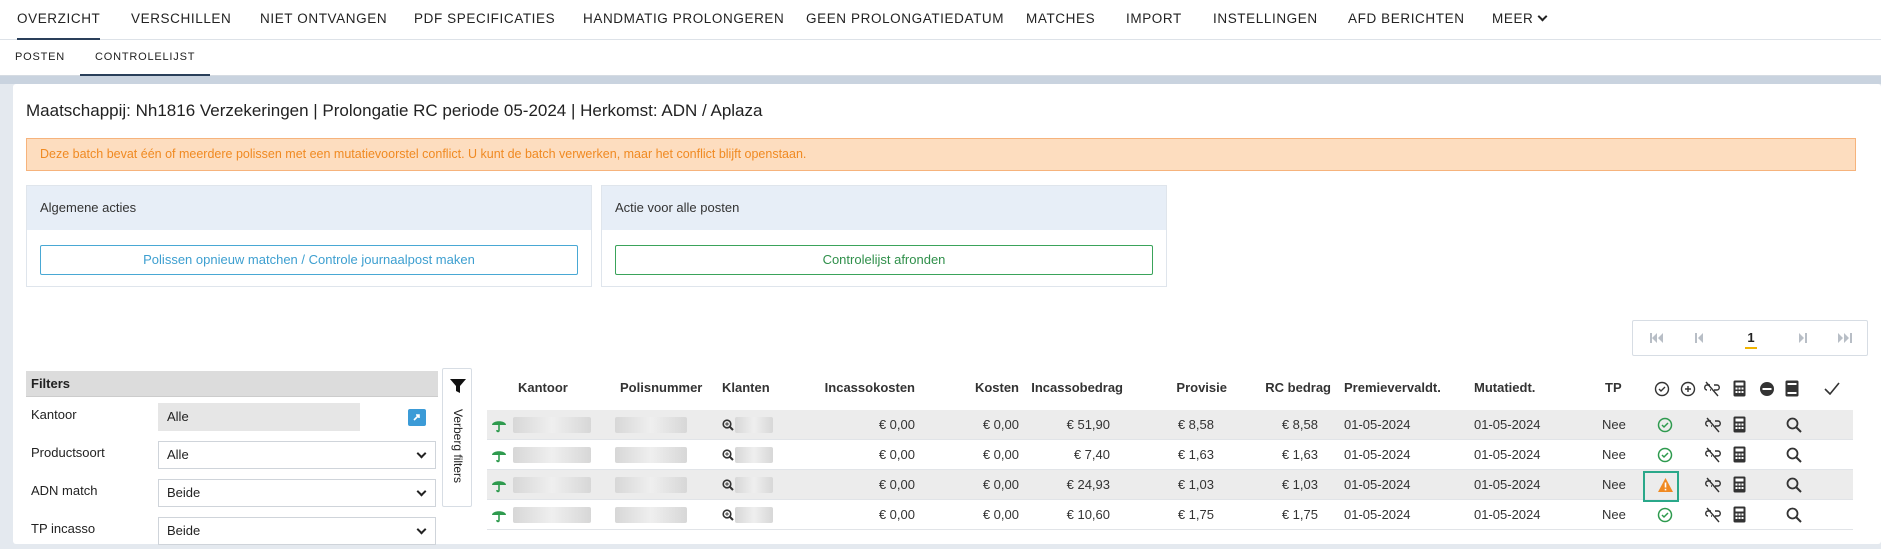  I want to click on subtab-posten: POSTEN, so click(40, 58).